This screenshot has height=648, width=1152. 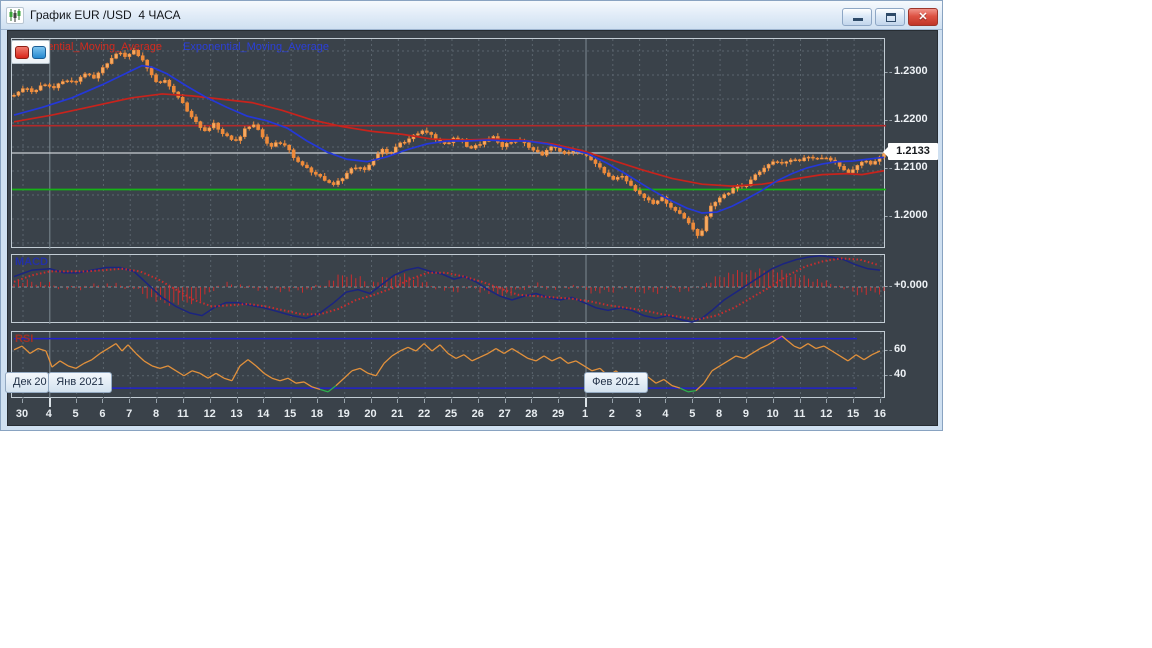 I want to click on x-axis-label: 30, so click(x=22, y=414).